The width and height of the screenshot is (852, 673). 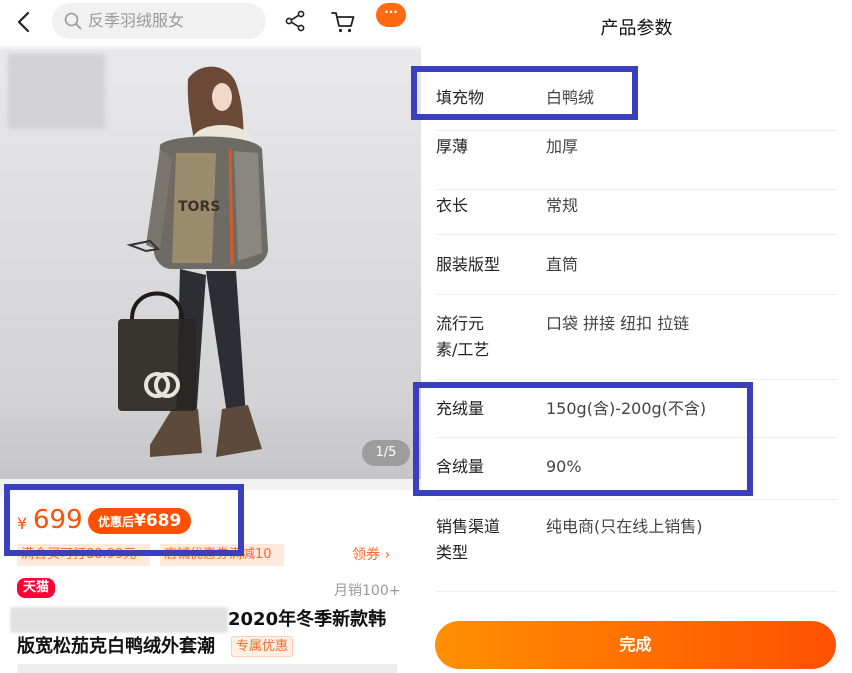 I want to click on more-menu-button: ···, so click(x=391, y=15).